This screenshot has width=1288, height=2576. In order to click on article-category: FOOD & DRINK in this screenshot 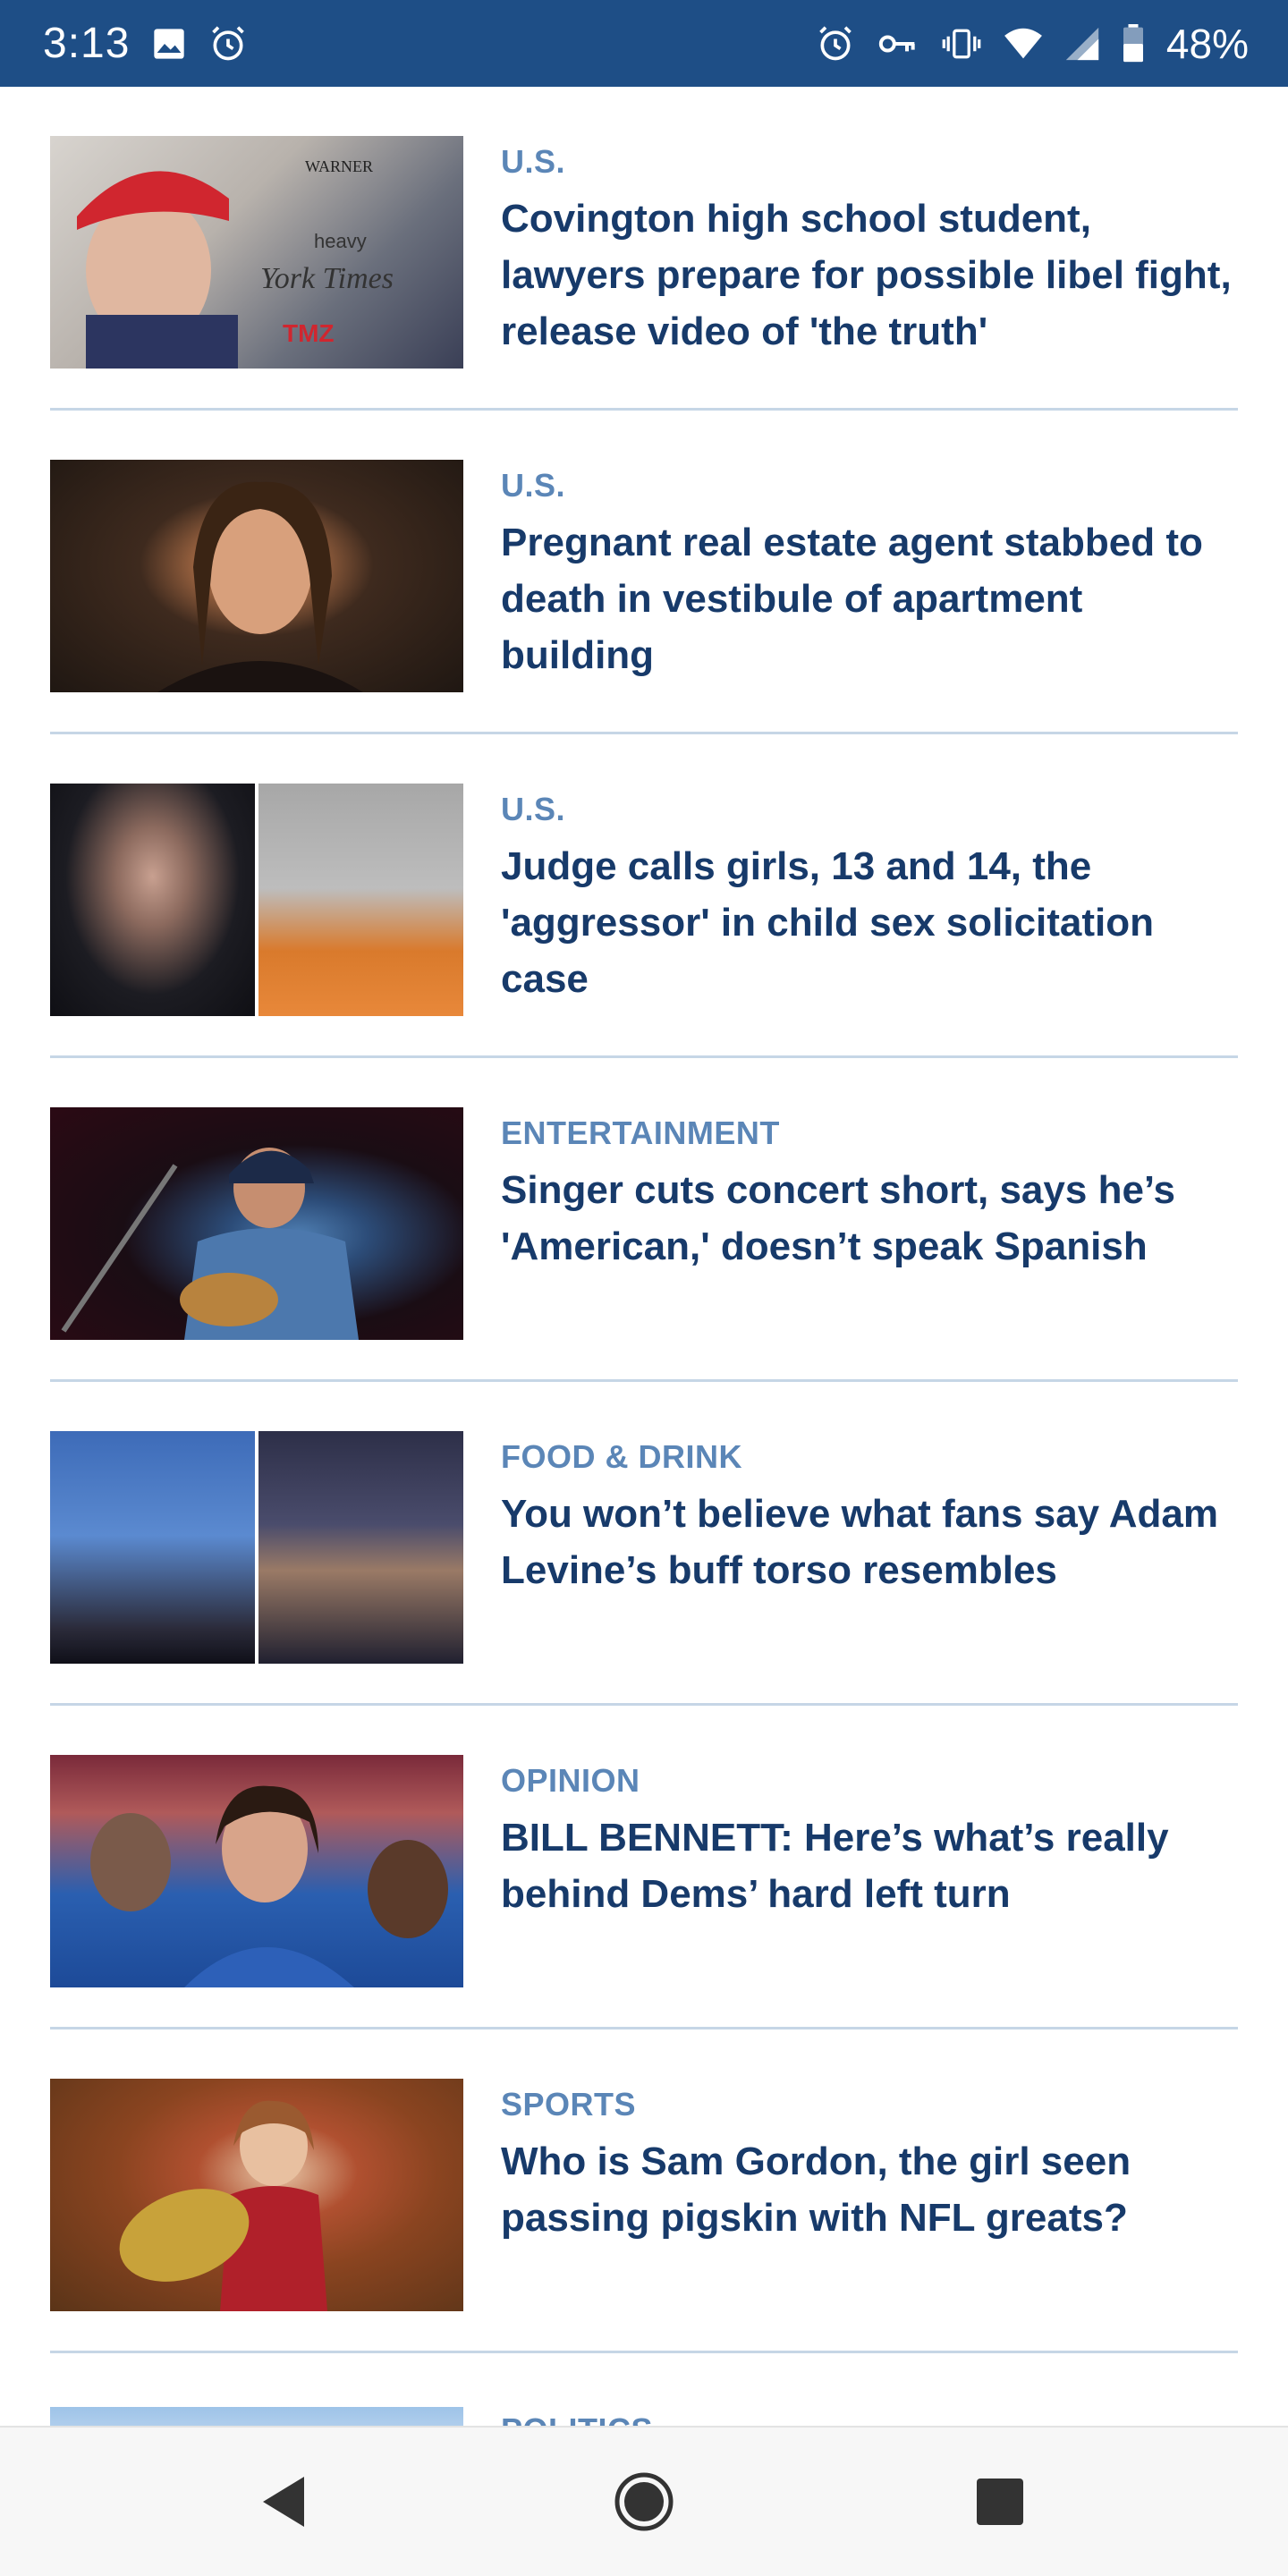, I will do `click(869, 1457)`.